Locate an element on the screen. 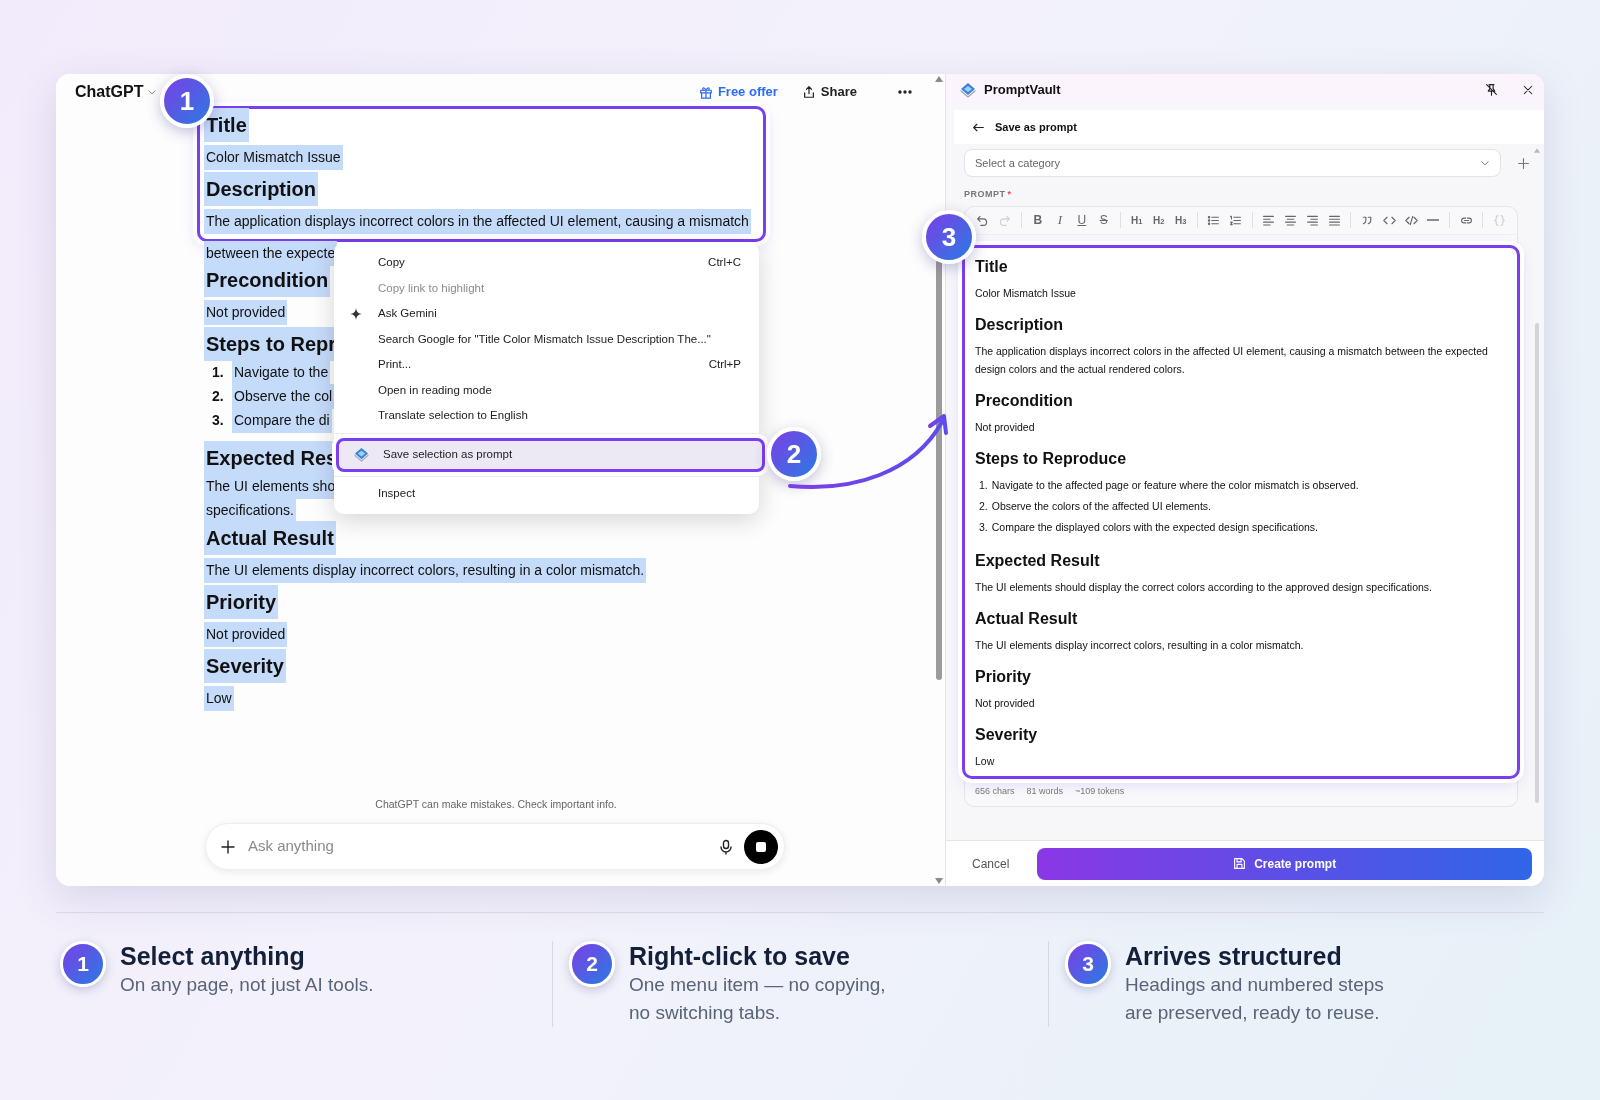 This screenshot has width=1600, height=1100. content-paragraph: The UI elements should display the correct colors according to the approved design specifications. is located at coordinates (1204, 587).